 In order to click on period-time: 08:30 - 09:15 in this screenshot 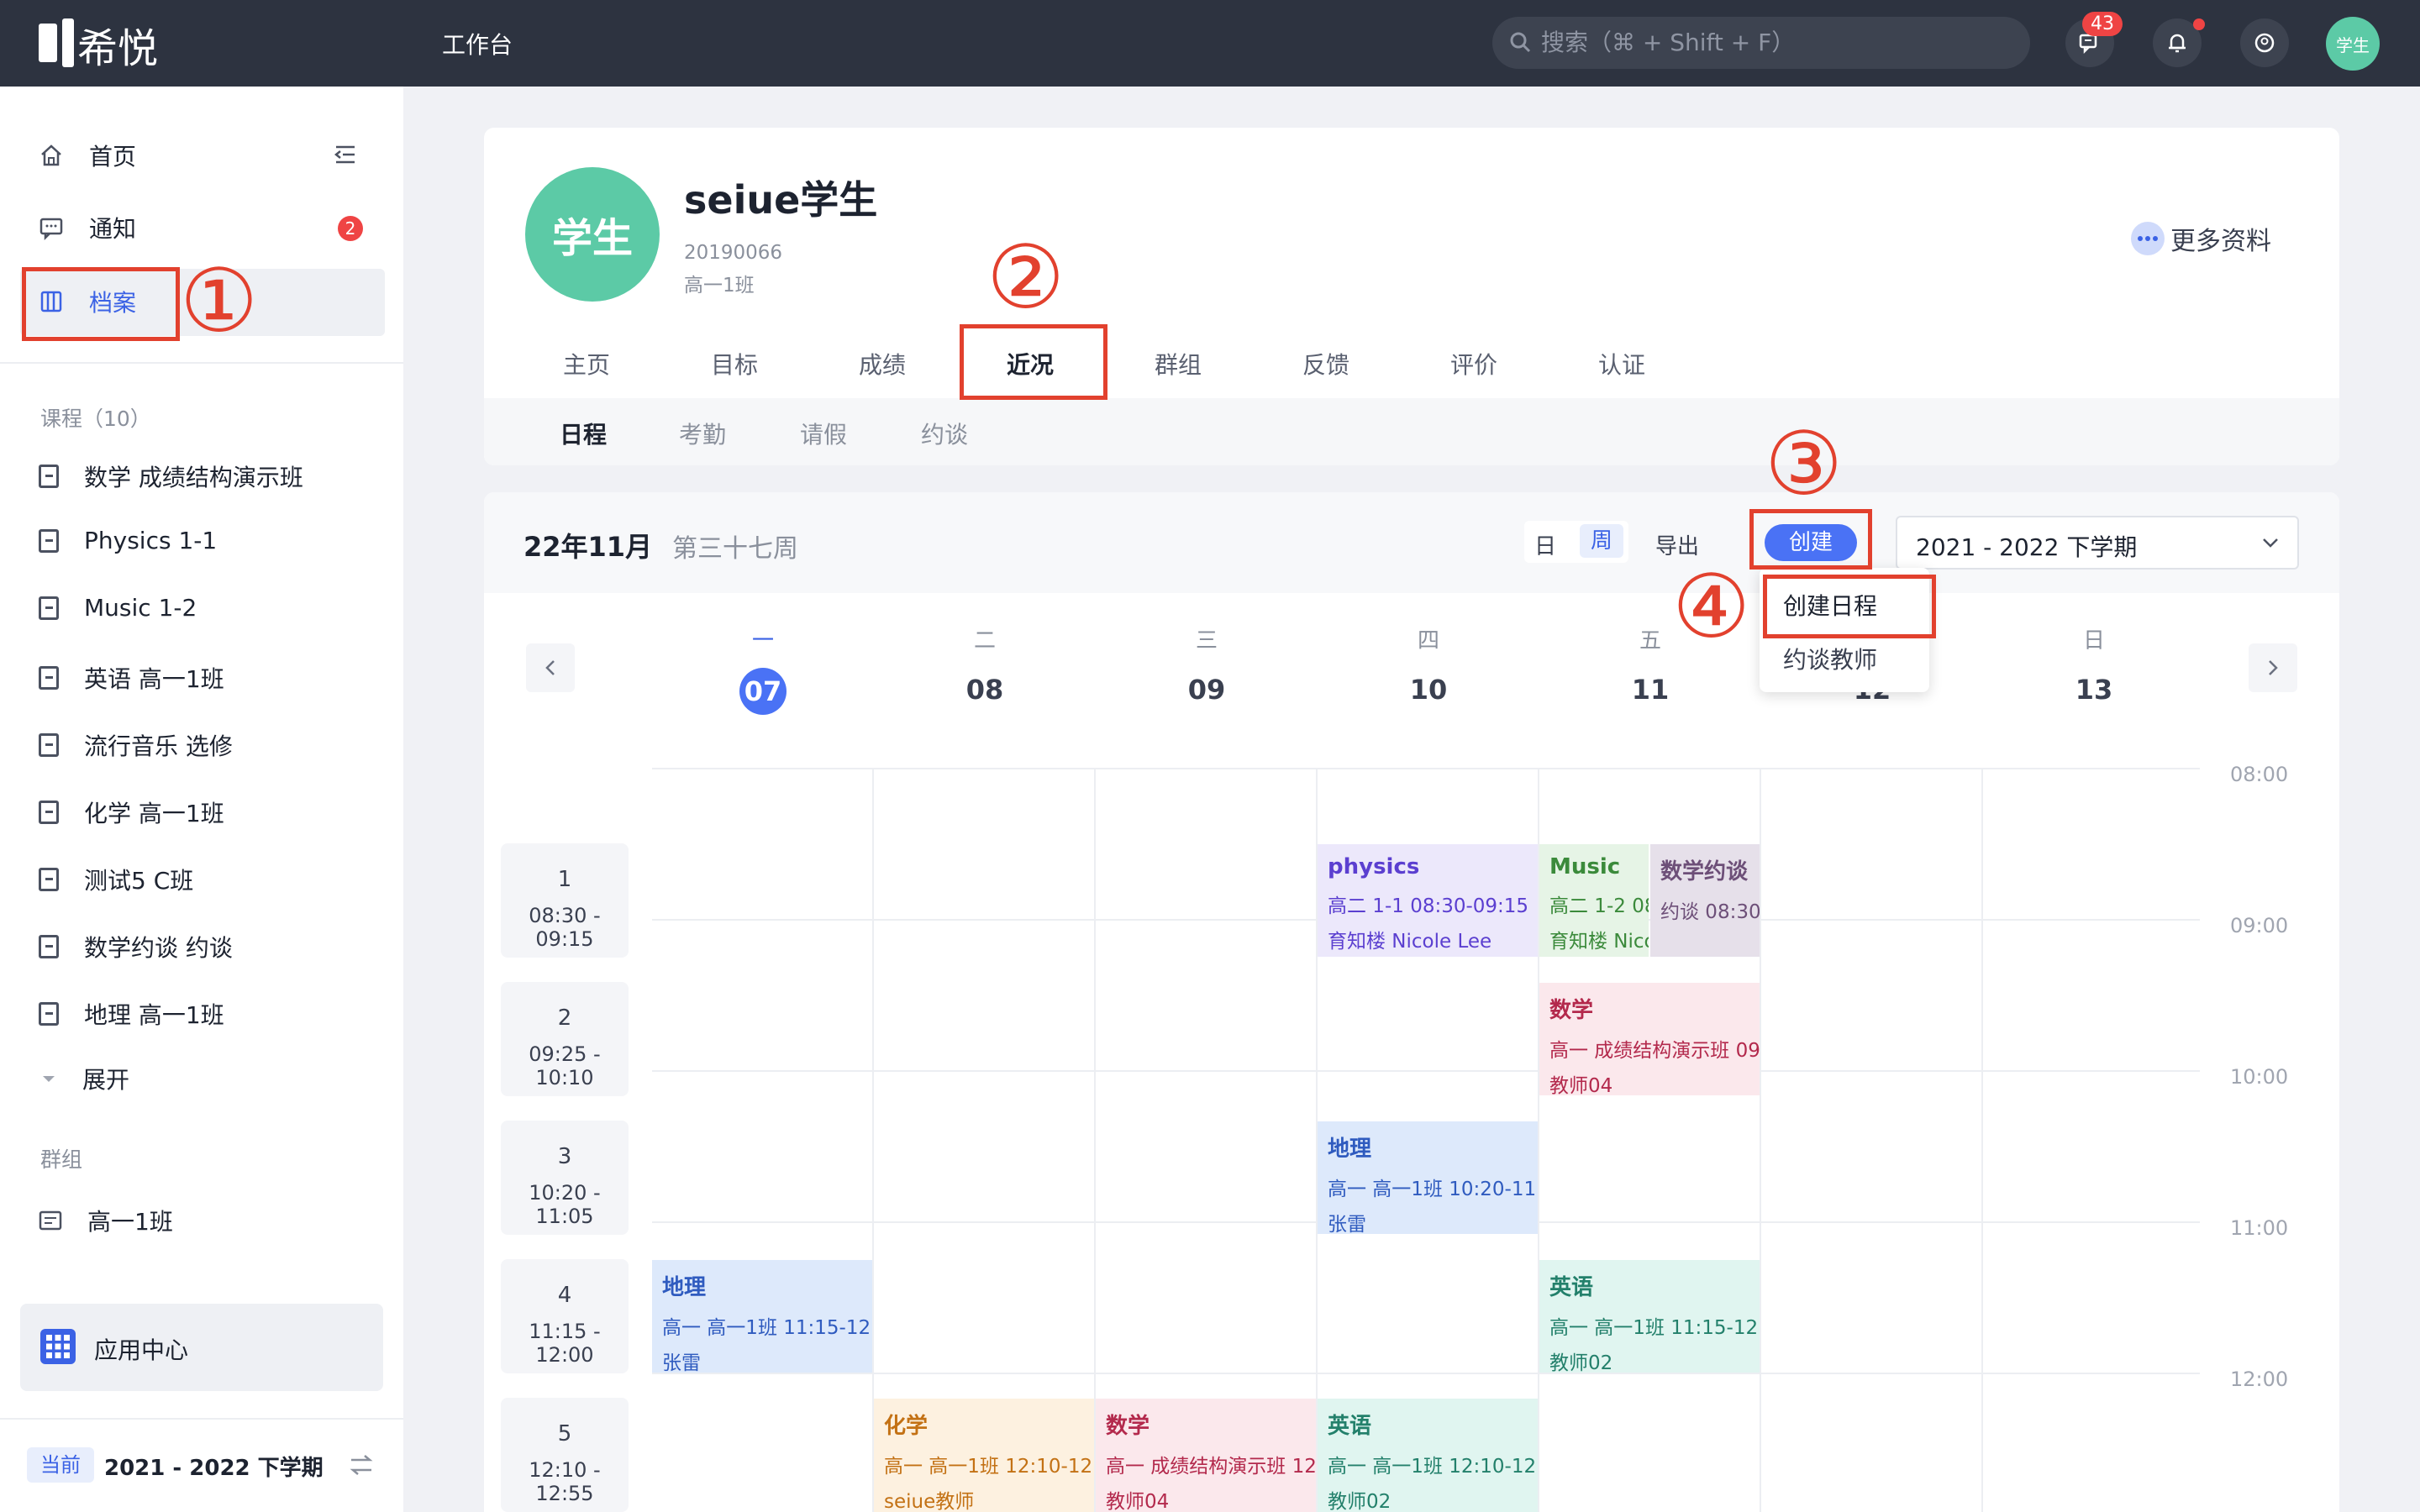, I will do `click(565, 927)`.